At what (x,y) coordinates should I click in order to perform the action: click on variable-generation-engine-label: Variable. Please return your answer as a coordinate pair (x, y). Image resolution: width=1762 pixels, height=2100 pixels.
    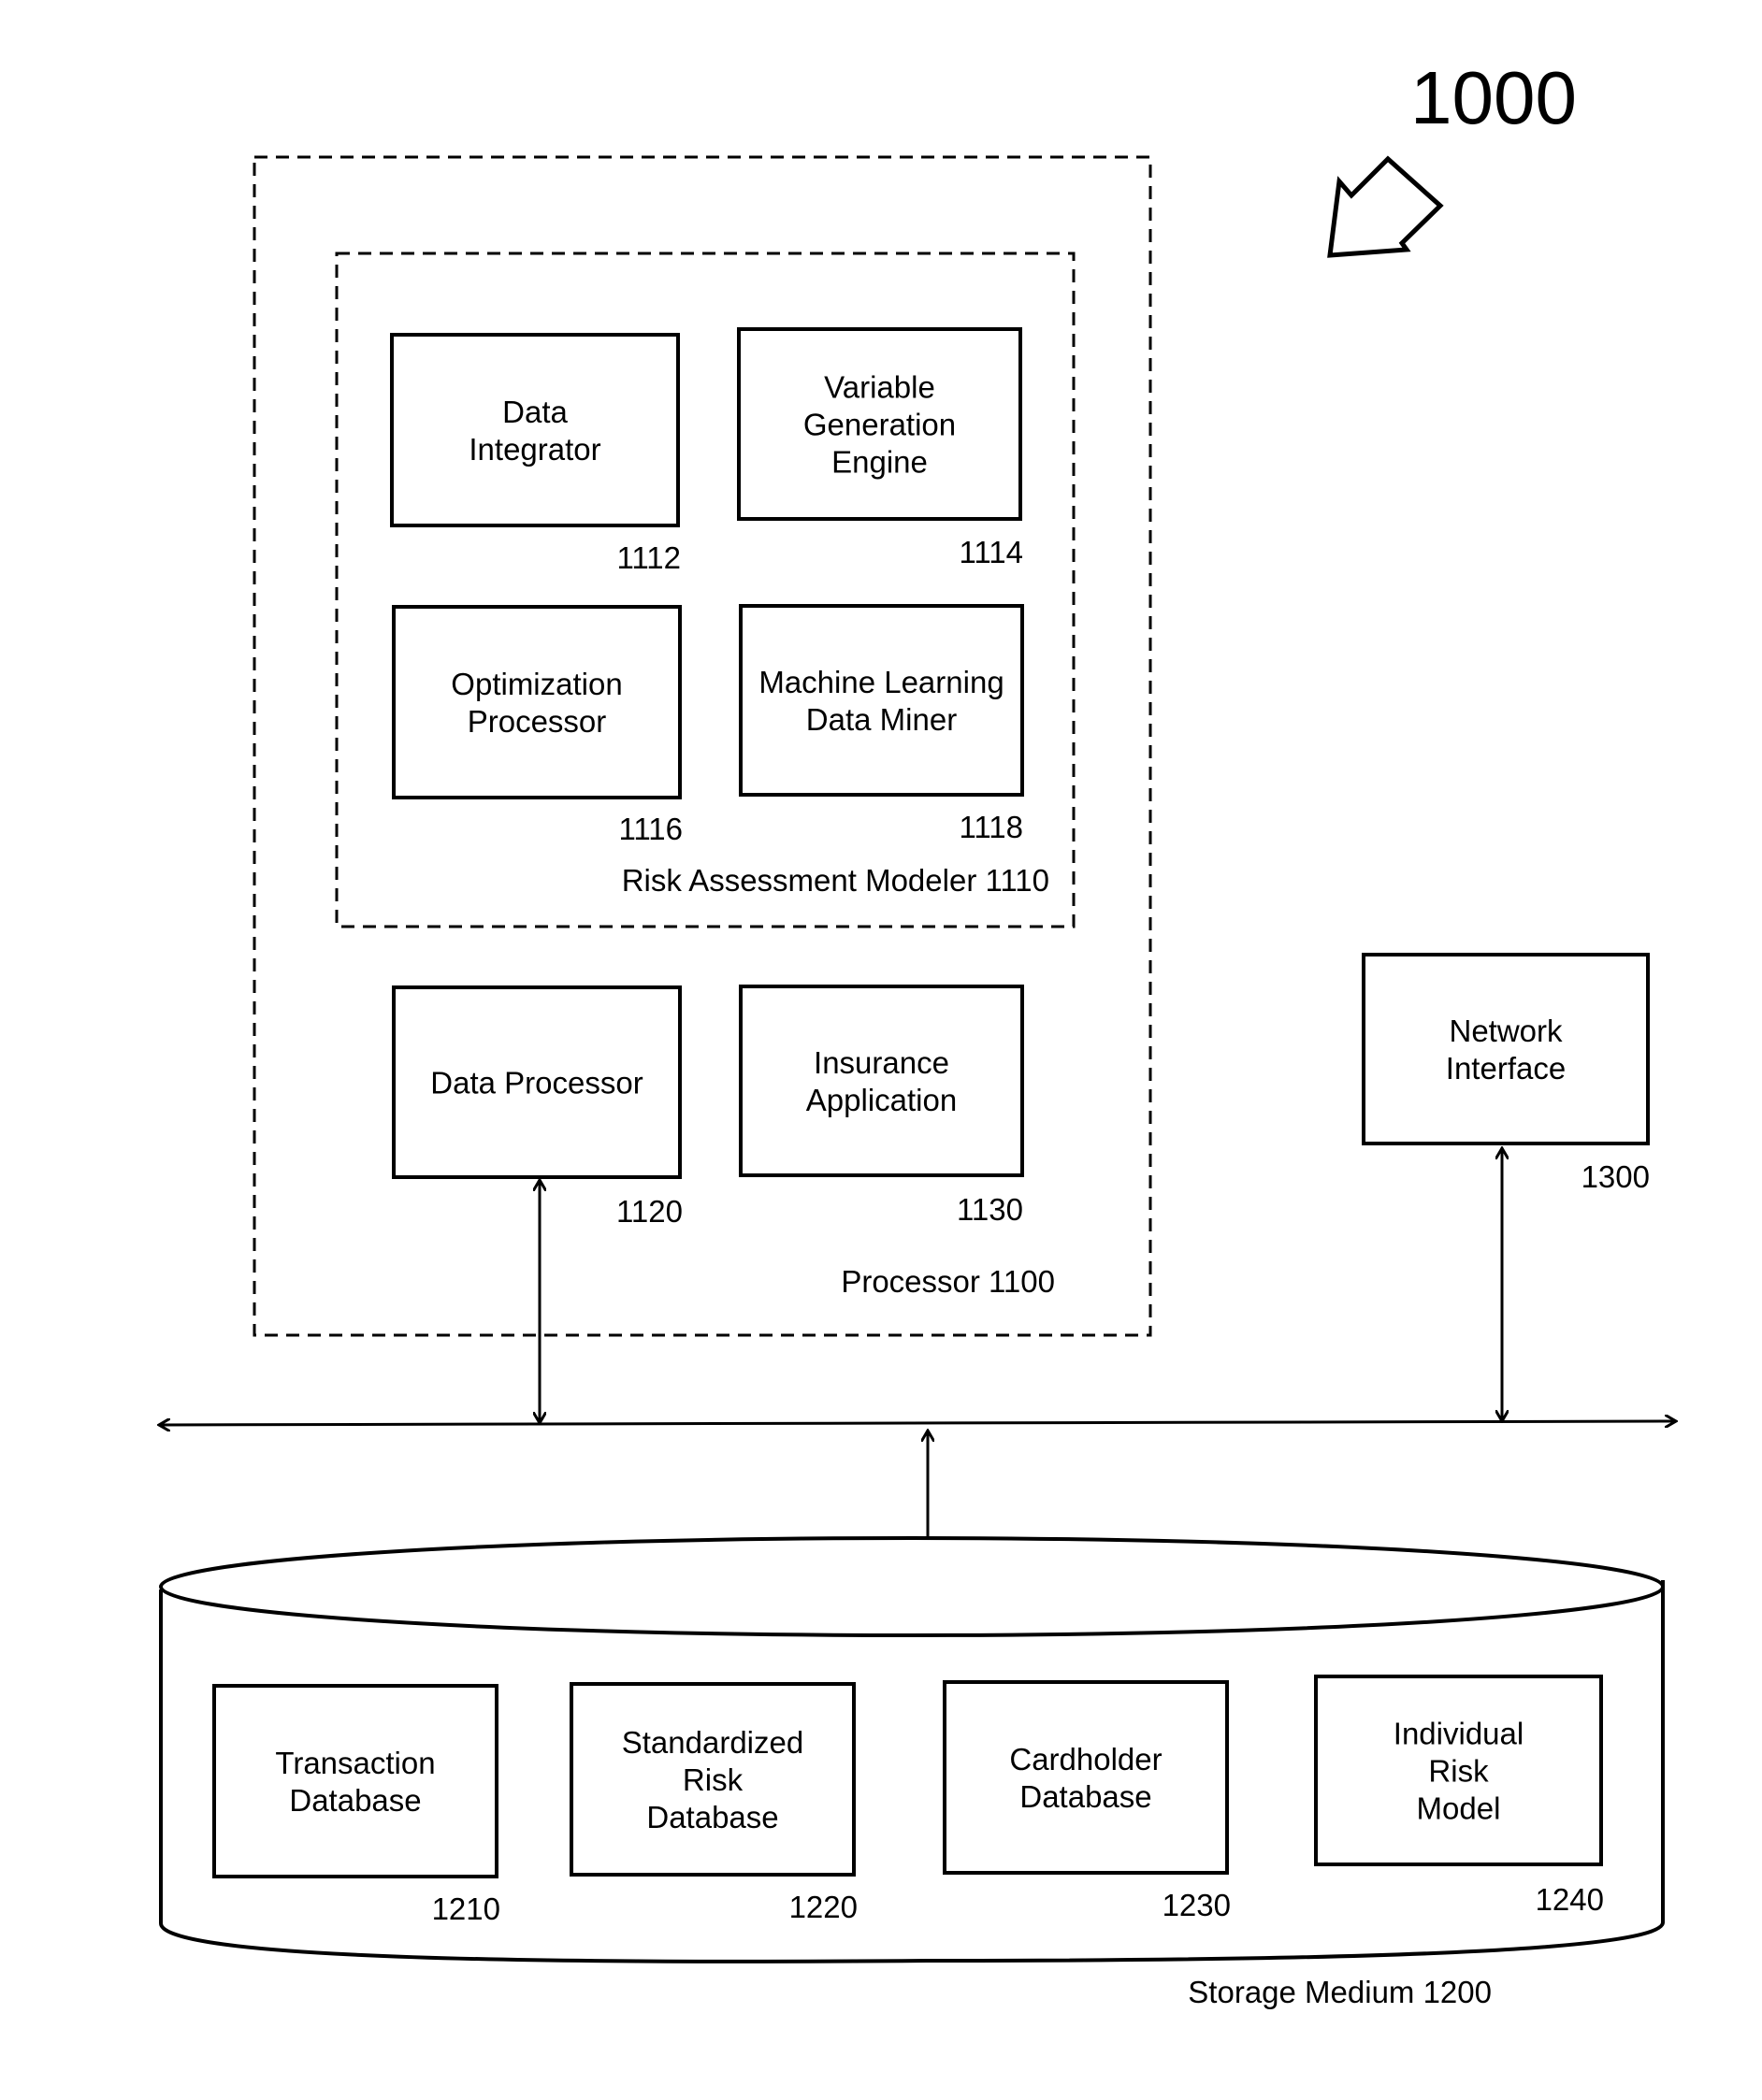
    Looking at the image, I should click on (879, 387).